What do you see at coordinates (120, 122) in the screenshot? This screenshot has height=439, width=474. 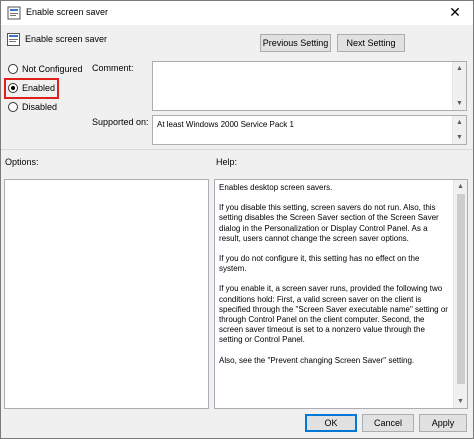 I see `supported-on-label: Supported on:` at bounding box center [120, 122].